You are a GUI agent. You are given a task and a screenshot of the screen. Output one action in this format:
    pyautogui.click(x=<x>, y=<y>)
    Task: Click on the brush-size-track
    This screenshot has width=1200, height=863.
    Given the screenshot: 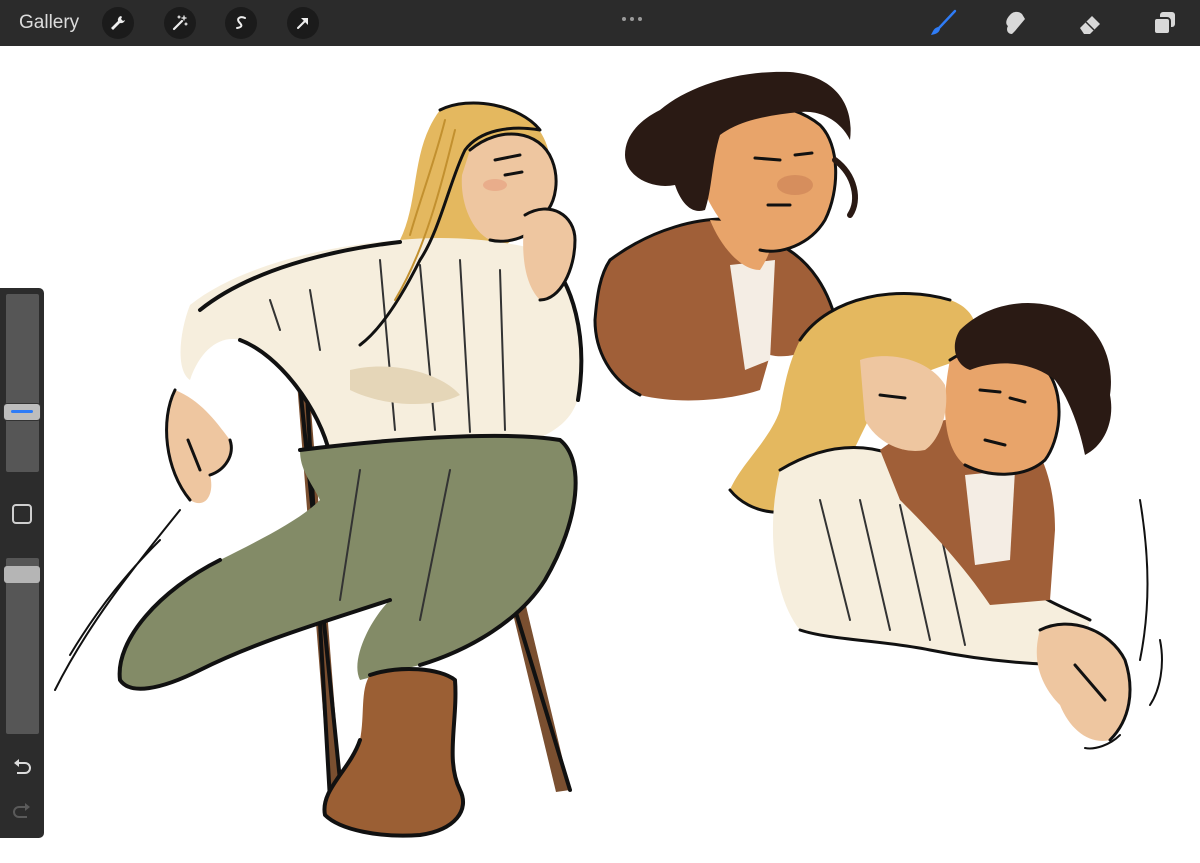 What is the action you would take?
    pyautogui.click(x=22, y=383)
    